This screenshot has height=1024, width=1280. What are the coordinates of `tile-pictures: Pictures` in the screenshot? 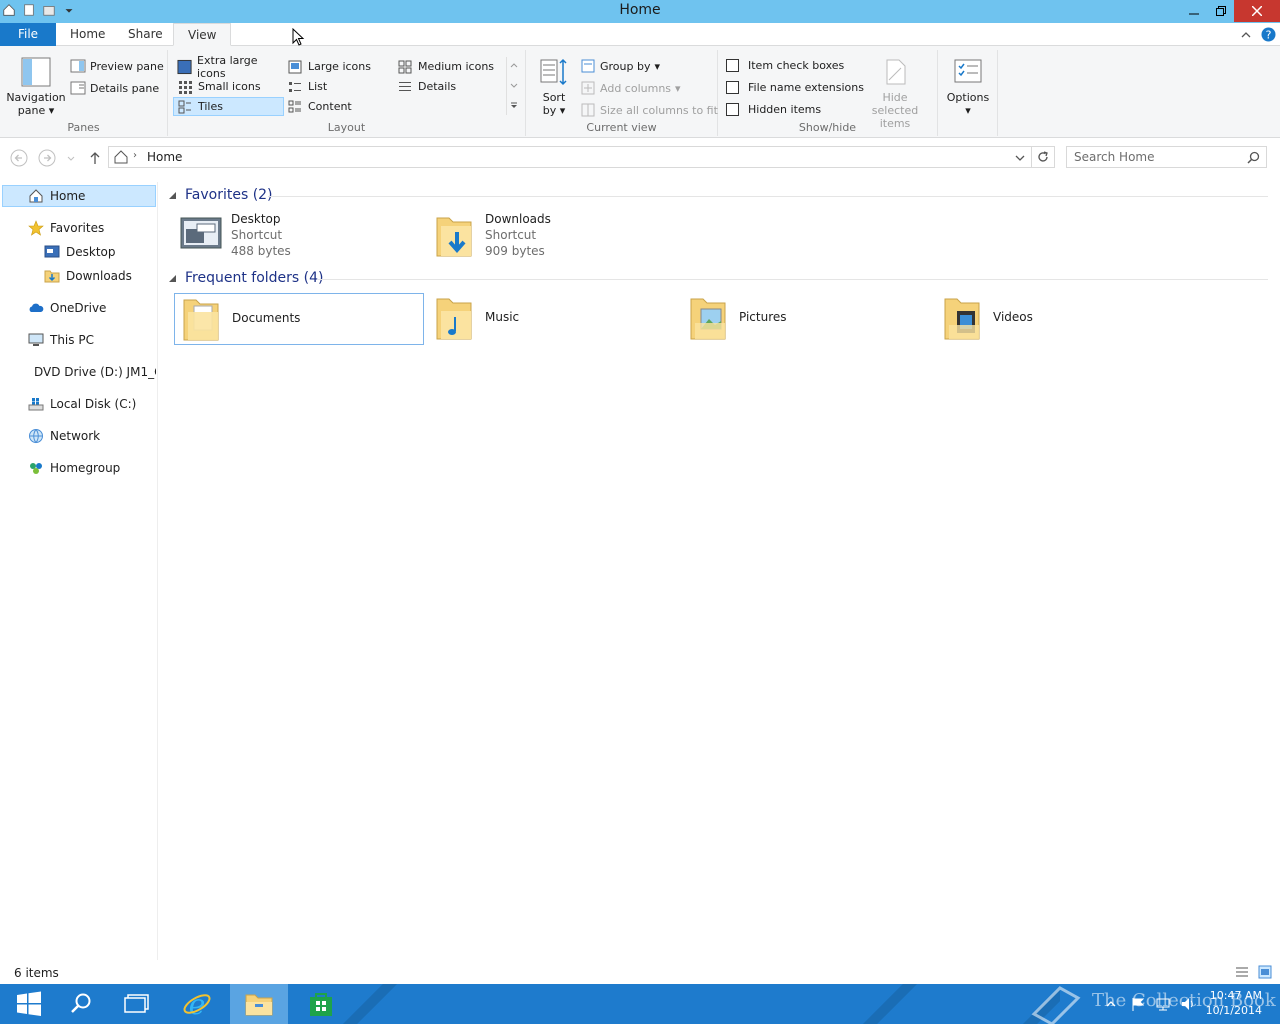 It's located at (807, 319).